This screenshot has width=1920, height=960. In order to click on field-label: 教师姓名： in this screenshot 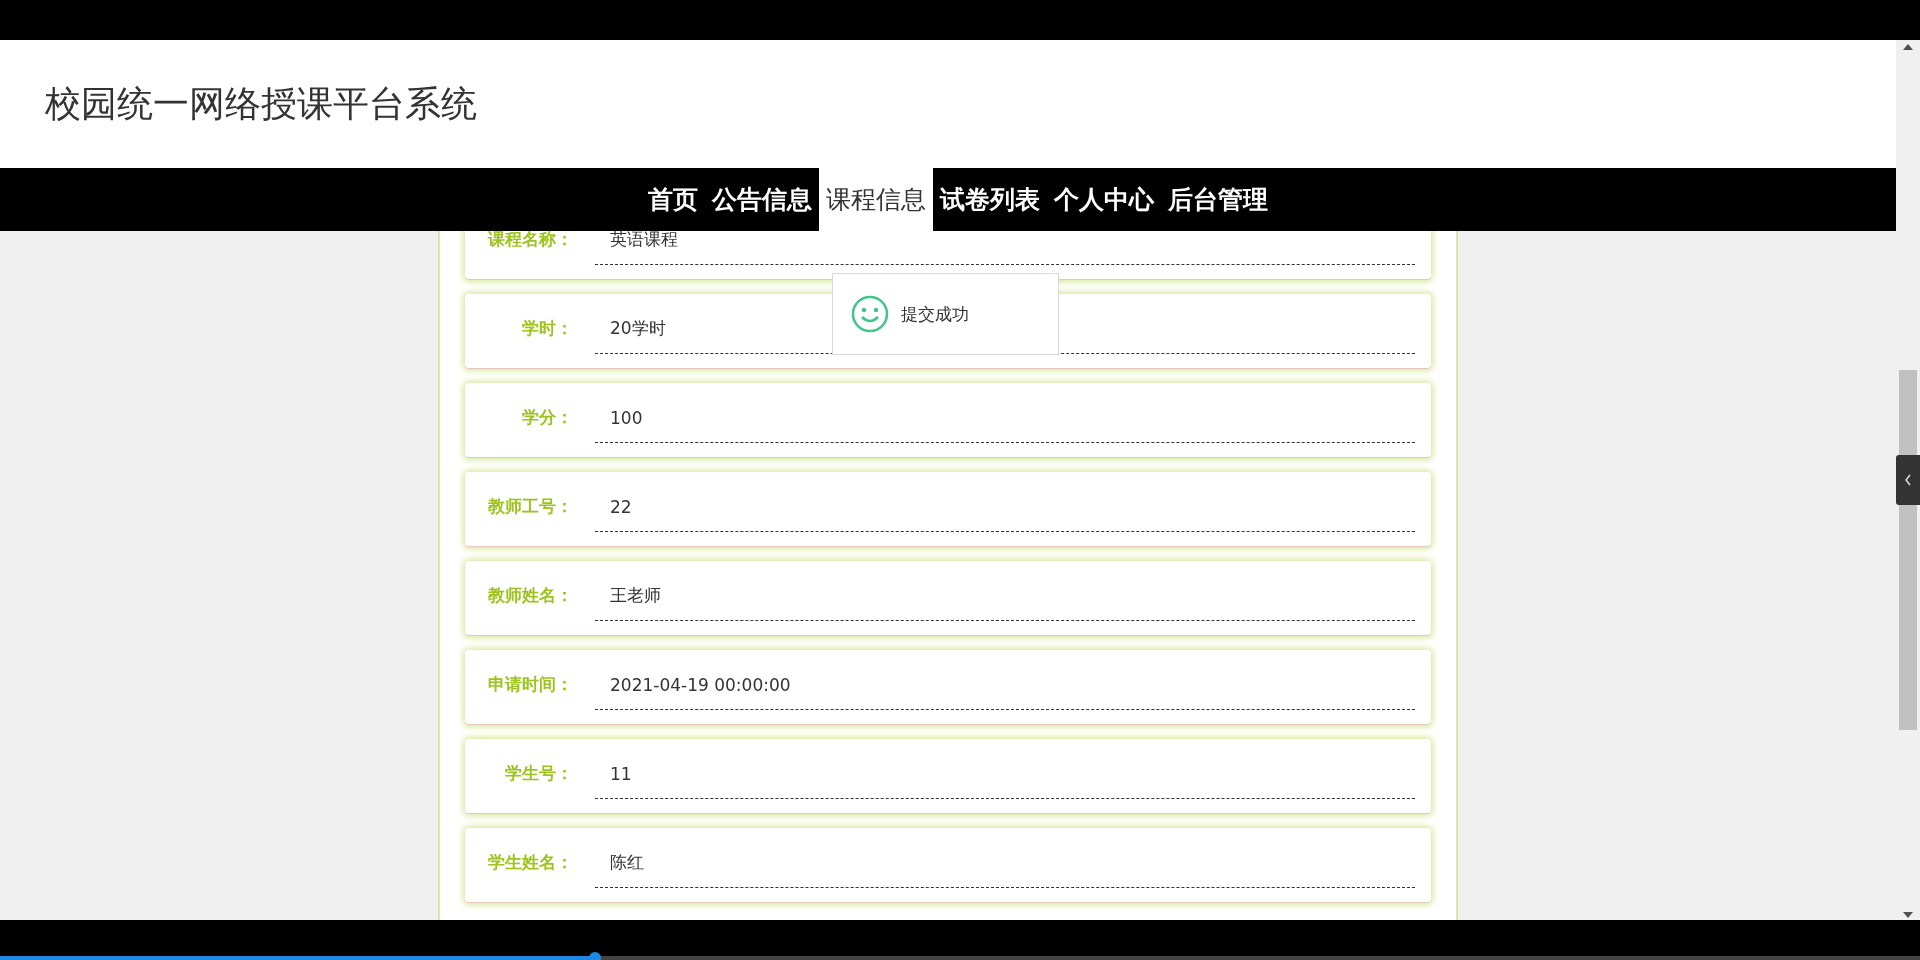, I will do `click(530, 595)`.